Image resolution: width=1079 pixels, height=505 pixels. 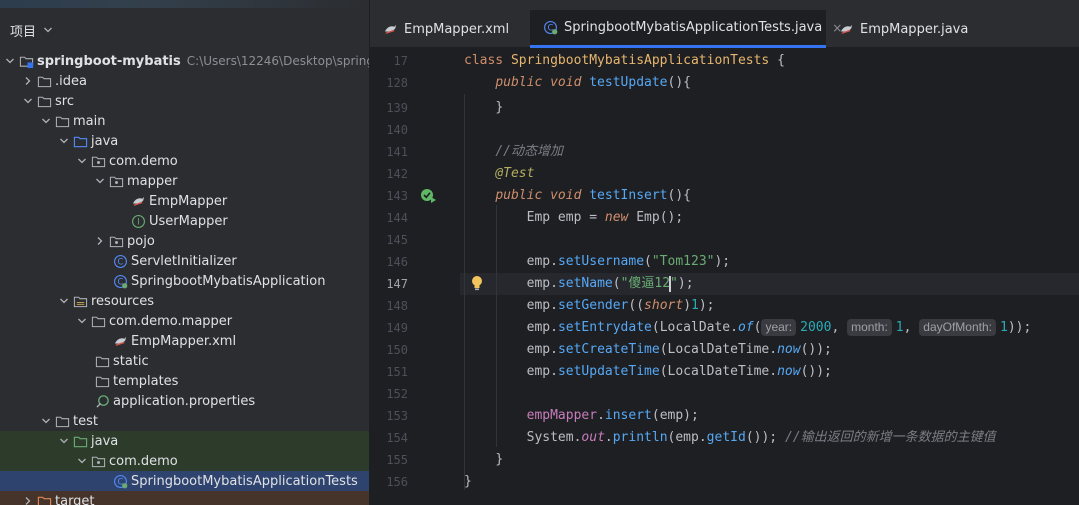 I want to click on folder-icon, so click(x=102, y=381).